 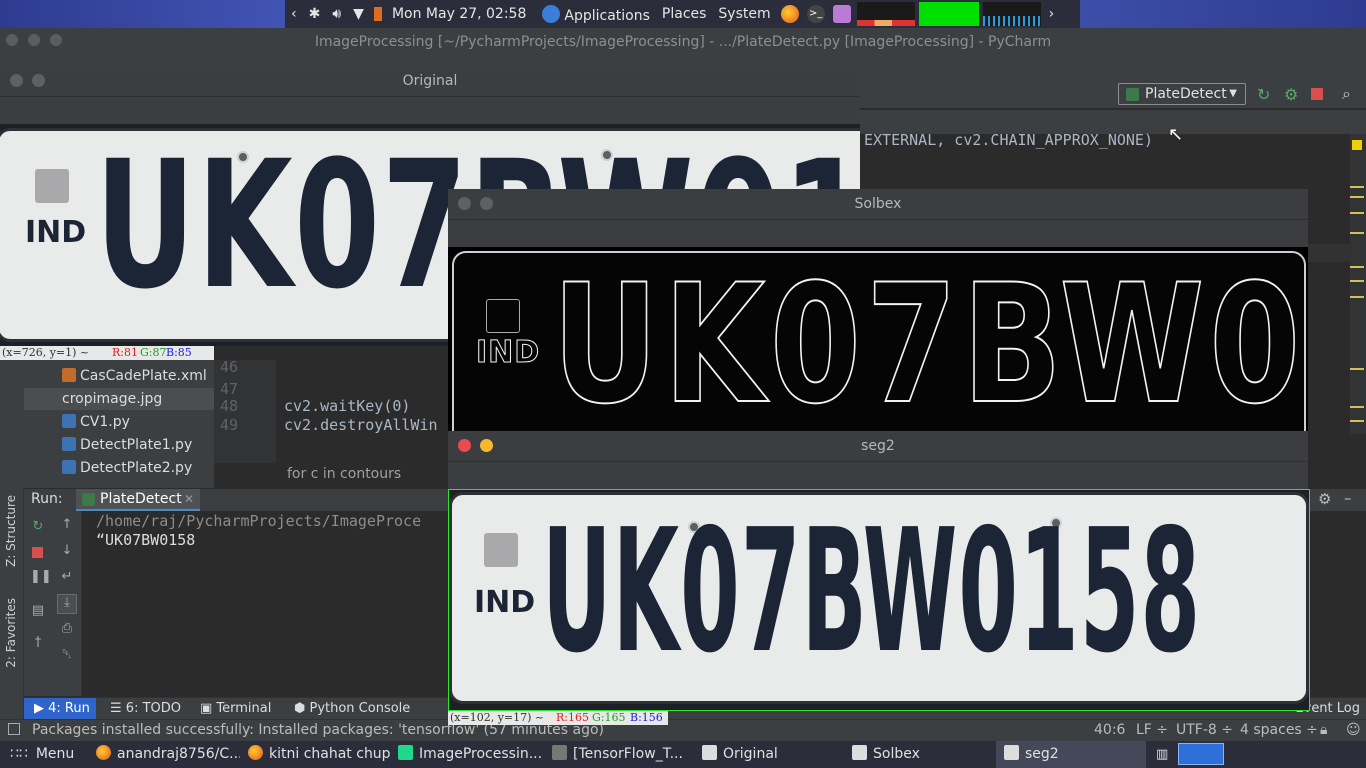 I want to click on seg2-window-titlebar: seg2, so click(x=878, y=446).